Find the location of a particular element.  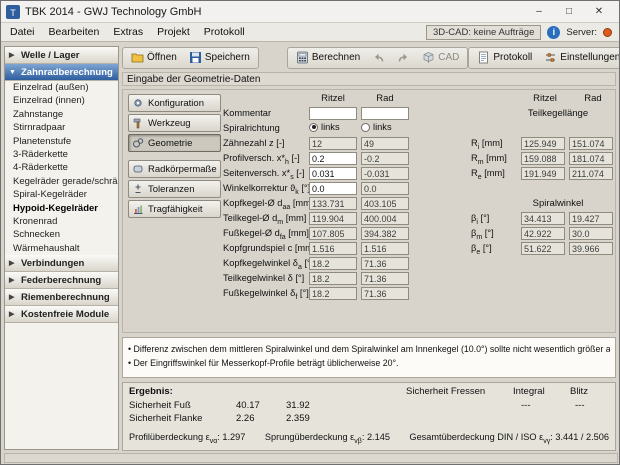

sicherheit-fuss-rad-value: 31.92 is located at coordinates (298, 405).